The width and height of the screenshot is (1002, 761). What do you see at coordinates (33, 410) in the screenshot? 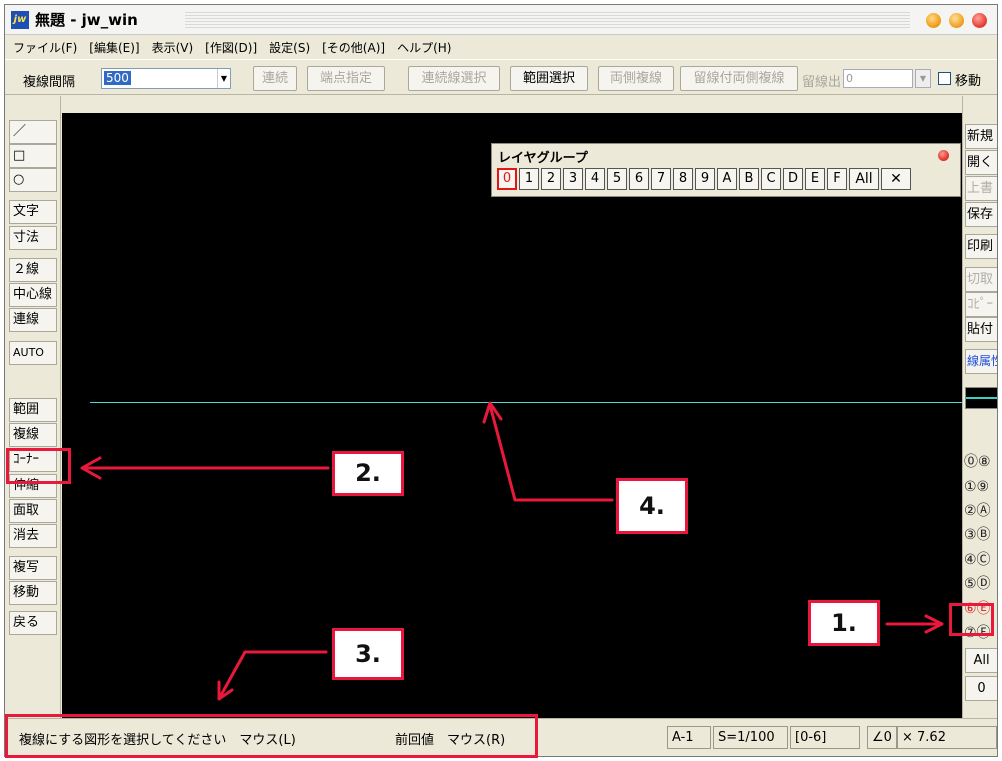
I see `tool-range: 範囲` at bounding box center [33, 410].